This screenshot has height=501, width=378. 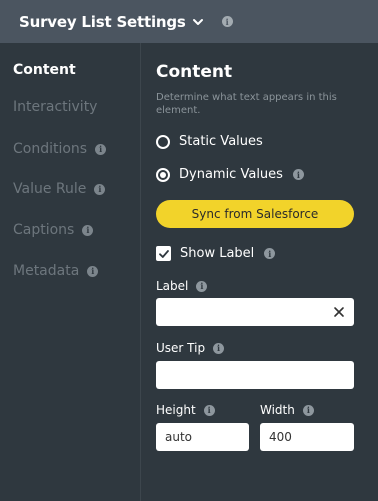 I want to click on sync-from-salesforce-button: Sync from Salesforce, so click(x=255, y=214).